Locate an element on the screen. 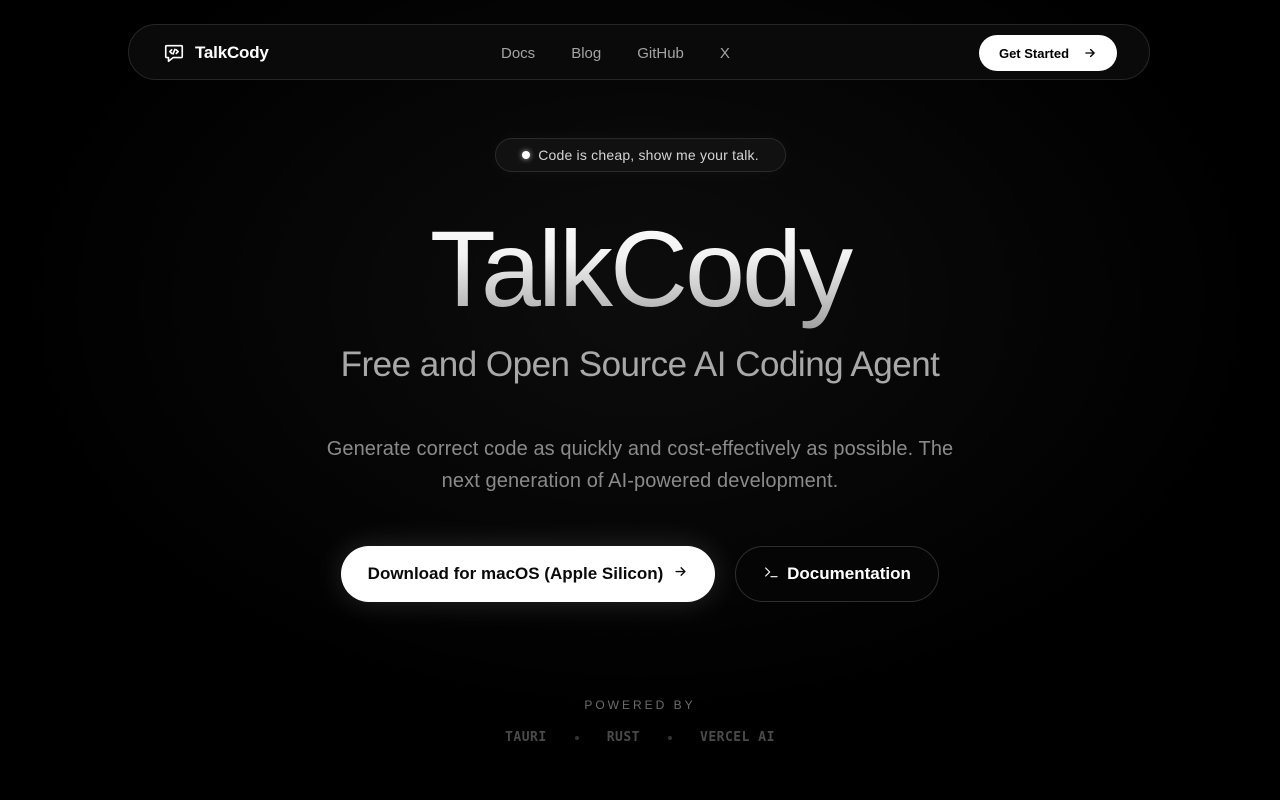 The image size is (1280, 800). powered-by-rust: RUST is located at coordinates (623, 737).